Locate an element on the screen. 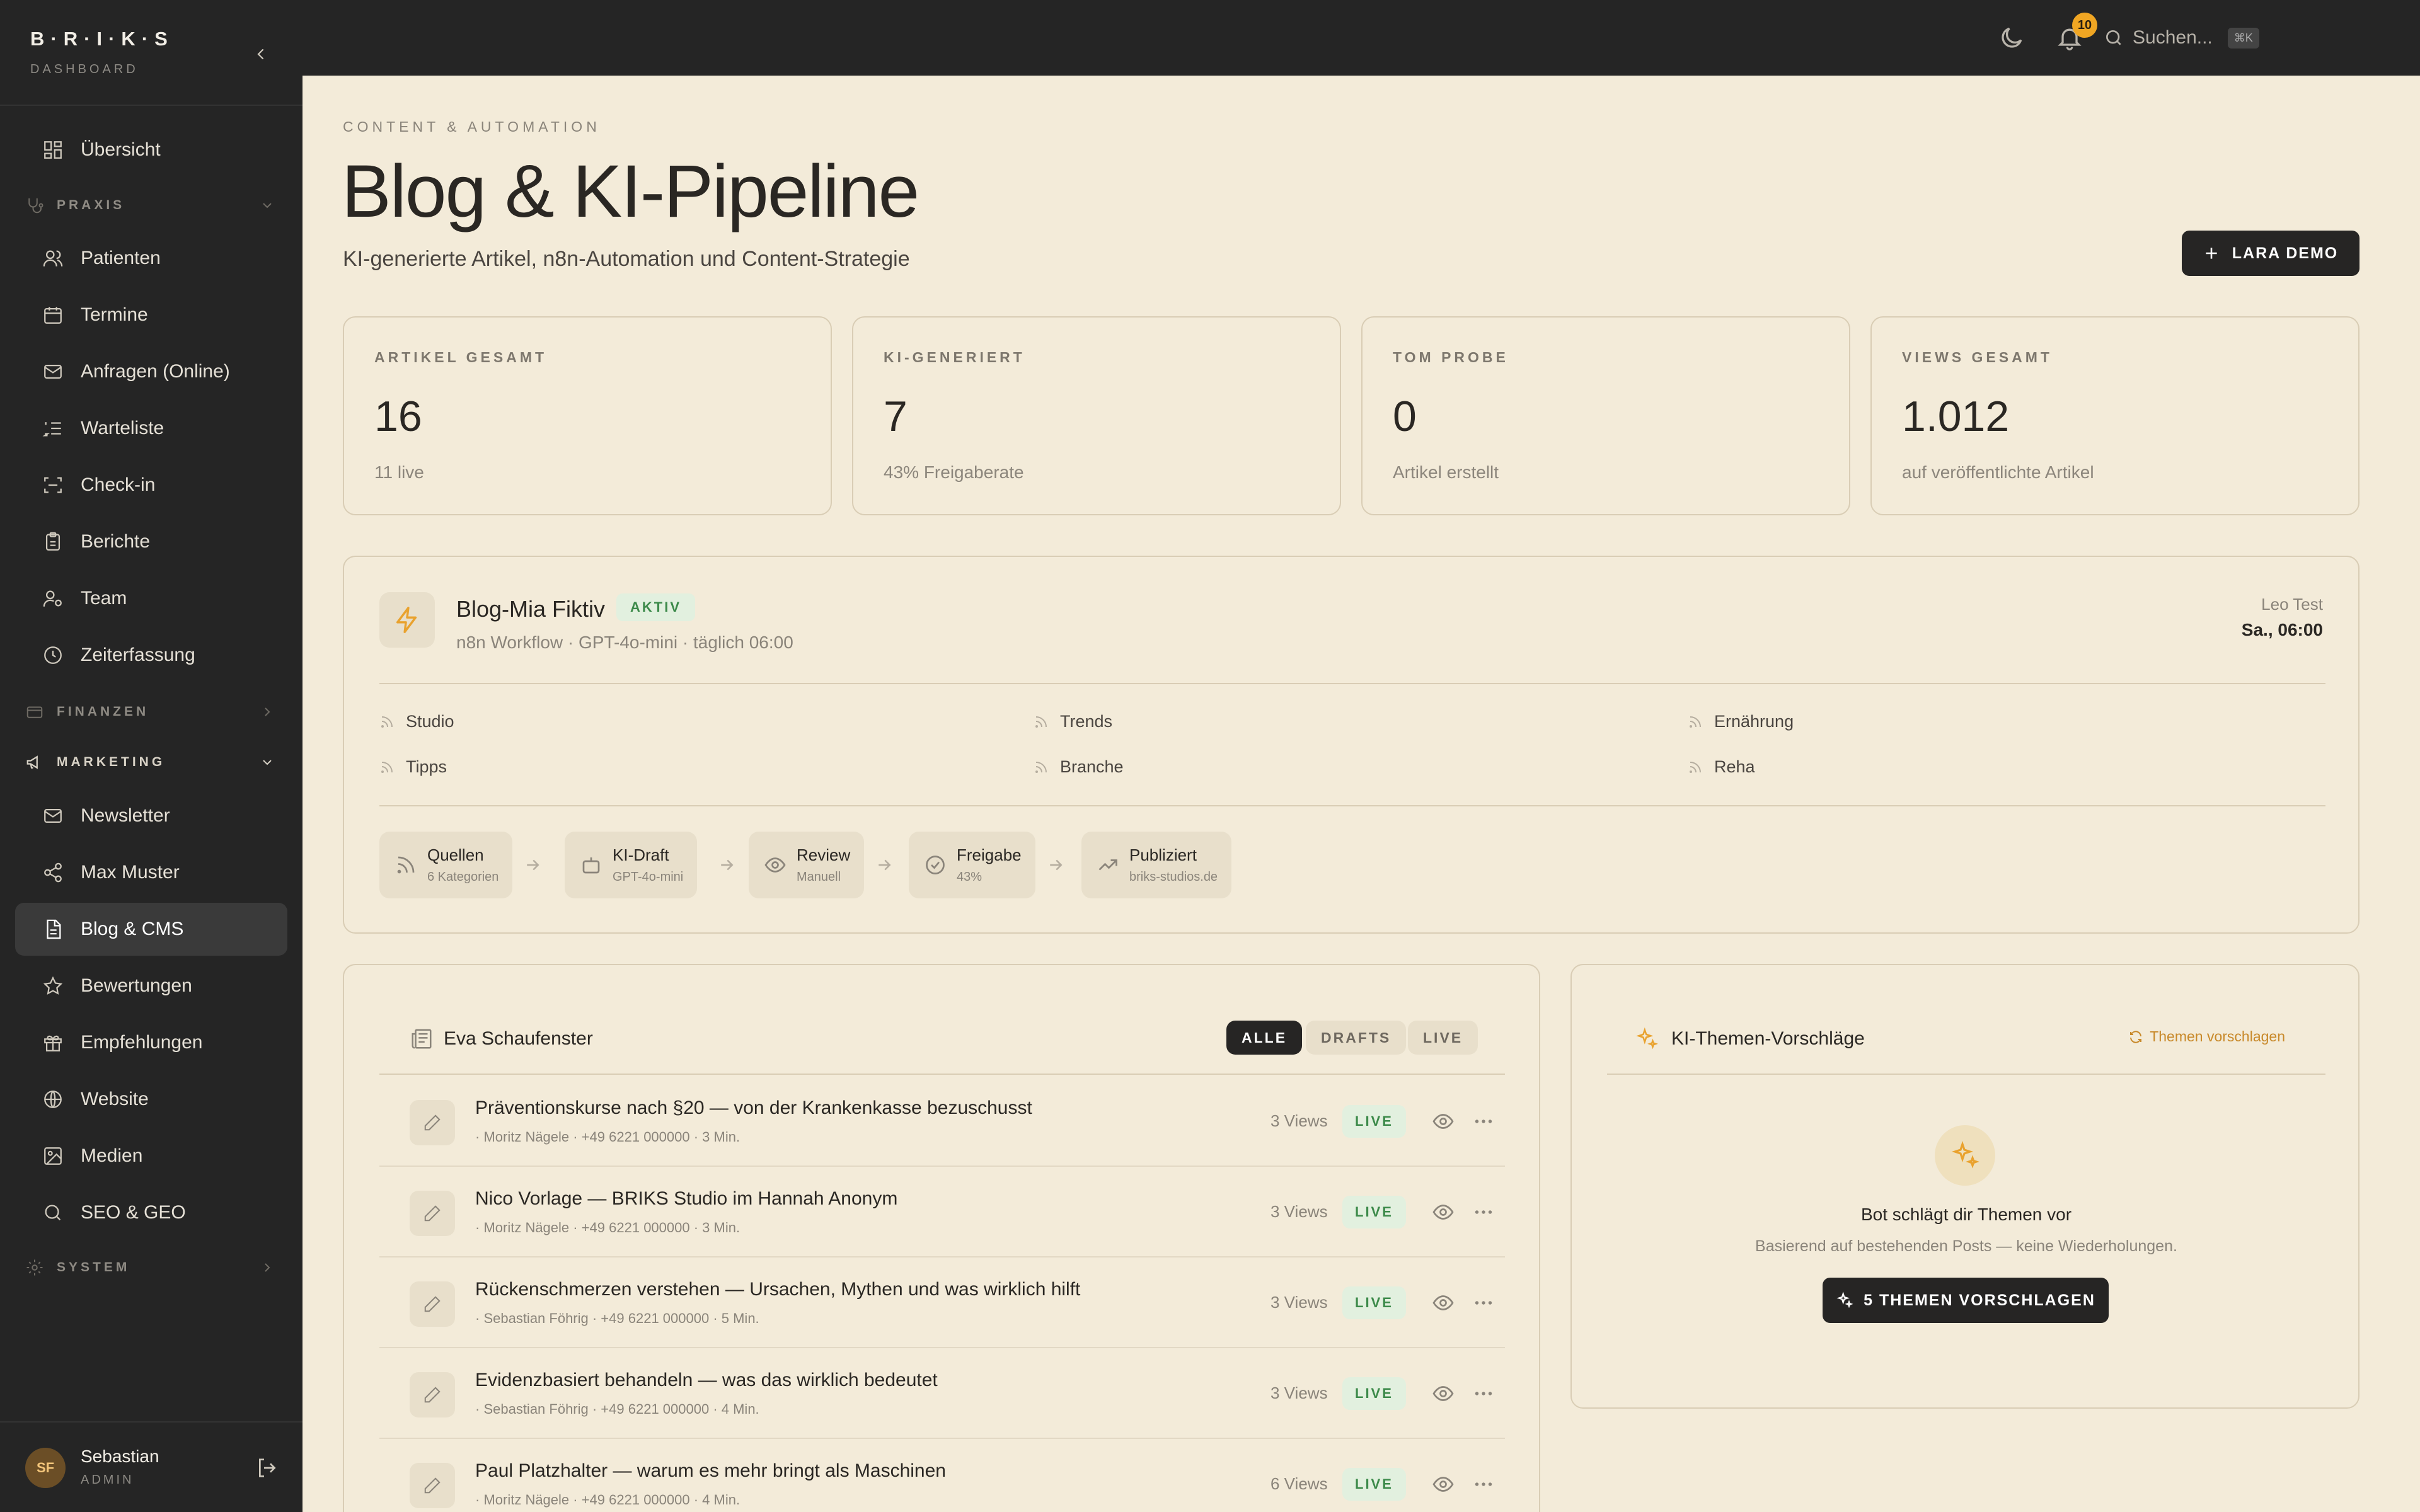  sidebar-item-zeiterfassung: Zeiterfassung is located at coordinates (151, 655).